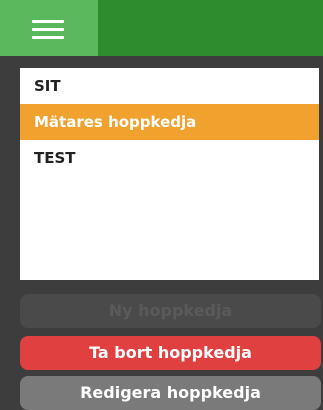 Image resolution: width=323 pixels, height=410 pixels. Describe the element at coordinates (170, 311) in the screenshot. I see `new-hop-chain-button: Ny hoppkedja` at that location.